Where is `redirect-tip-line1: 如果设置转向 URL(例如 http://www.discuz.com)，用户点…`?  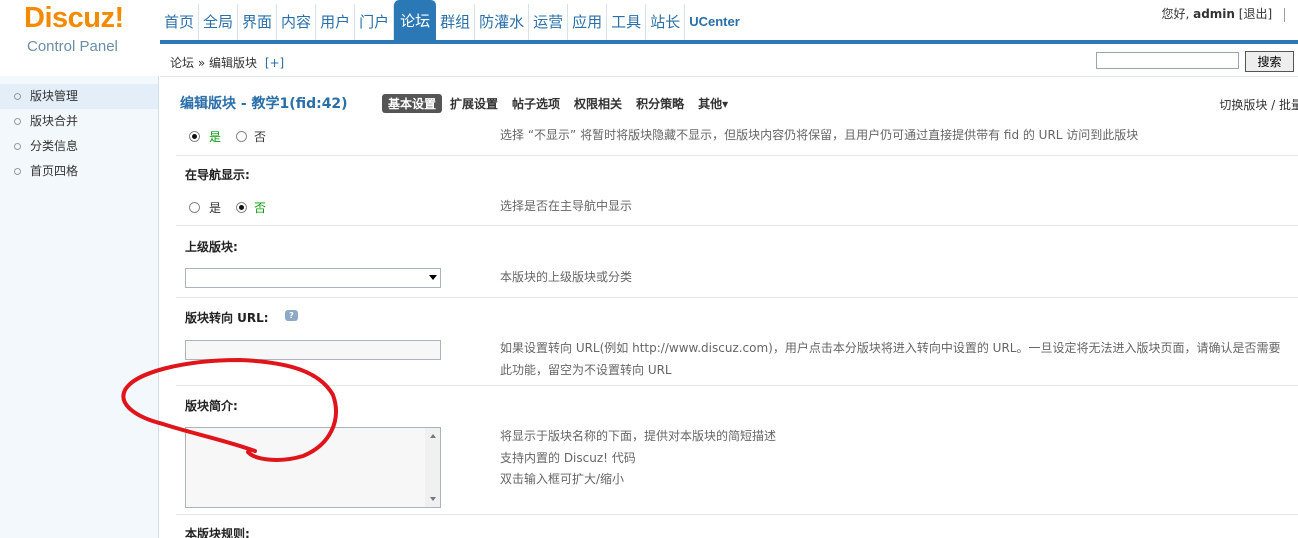
redirect-tip-line1: 如果设置转向 URL(例如 http://www.discuz.com)，用户点… is located at coordinates (890, 348).